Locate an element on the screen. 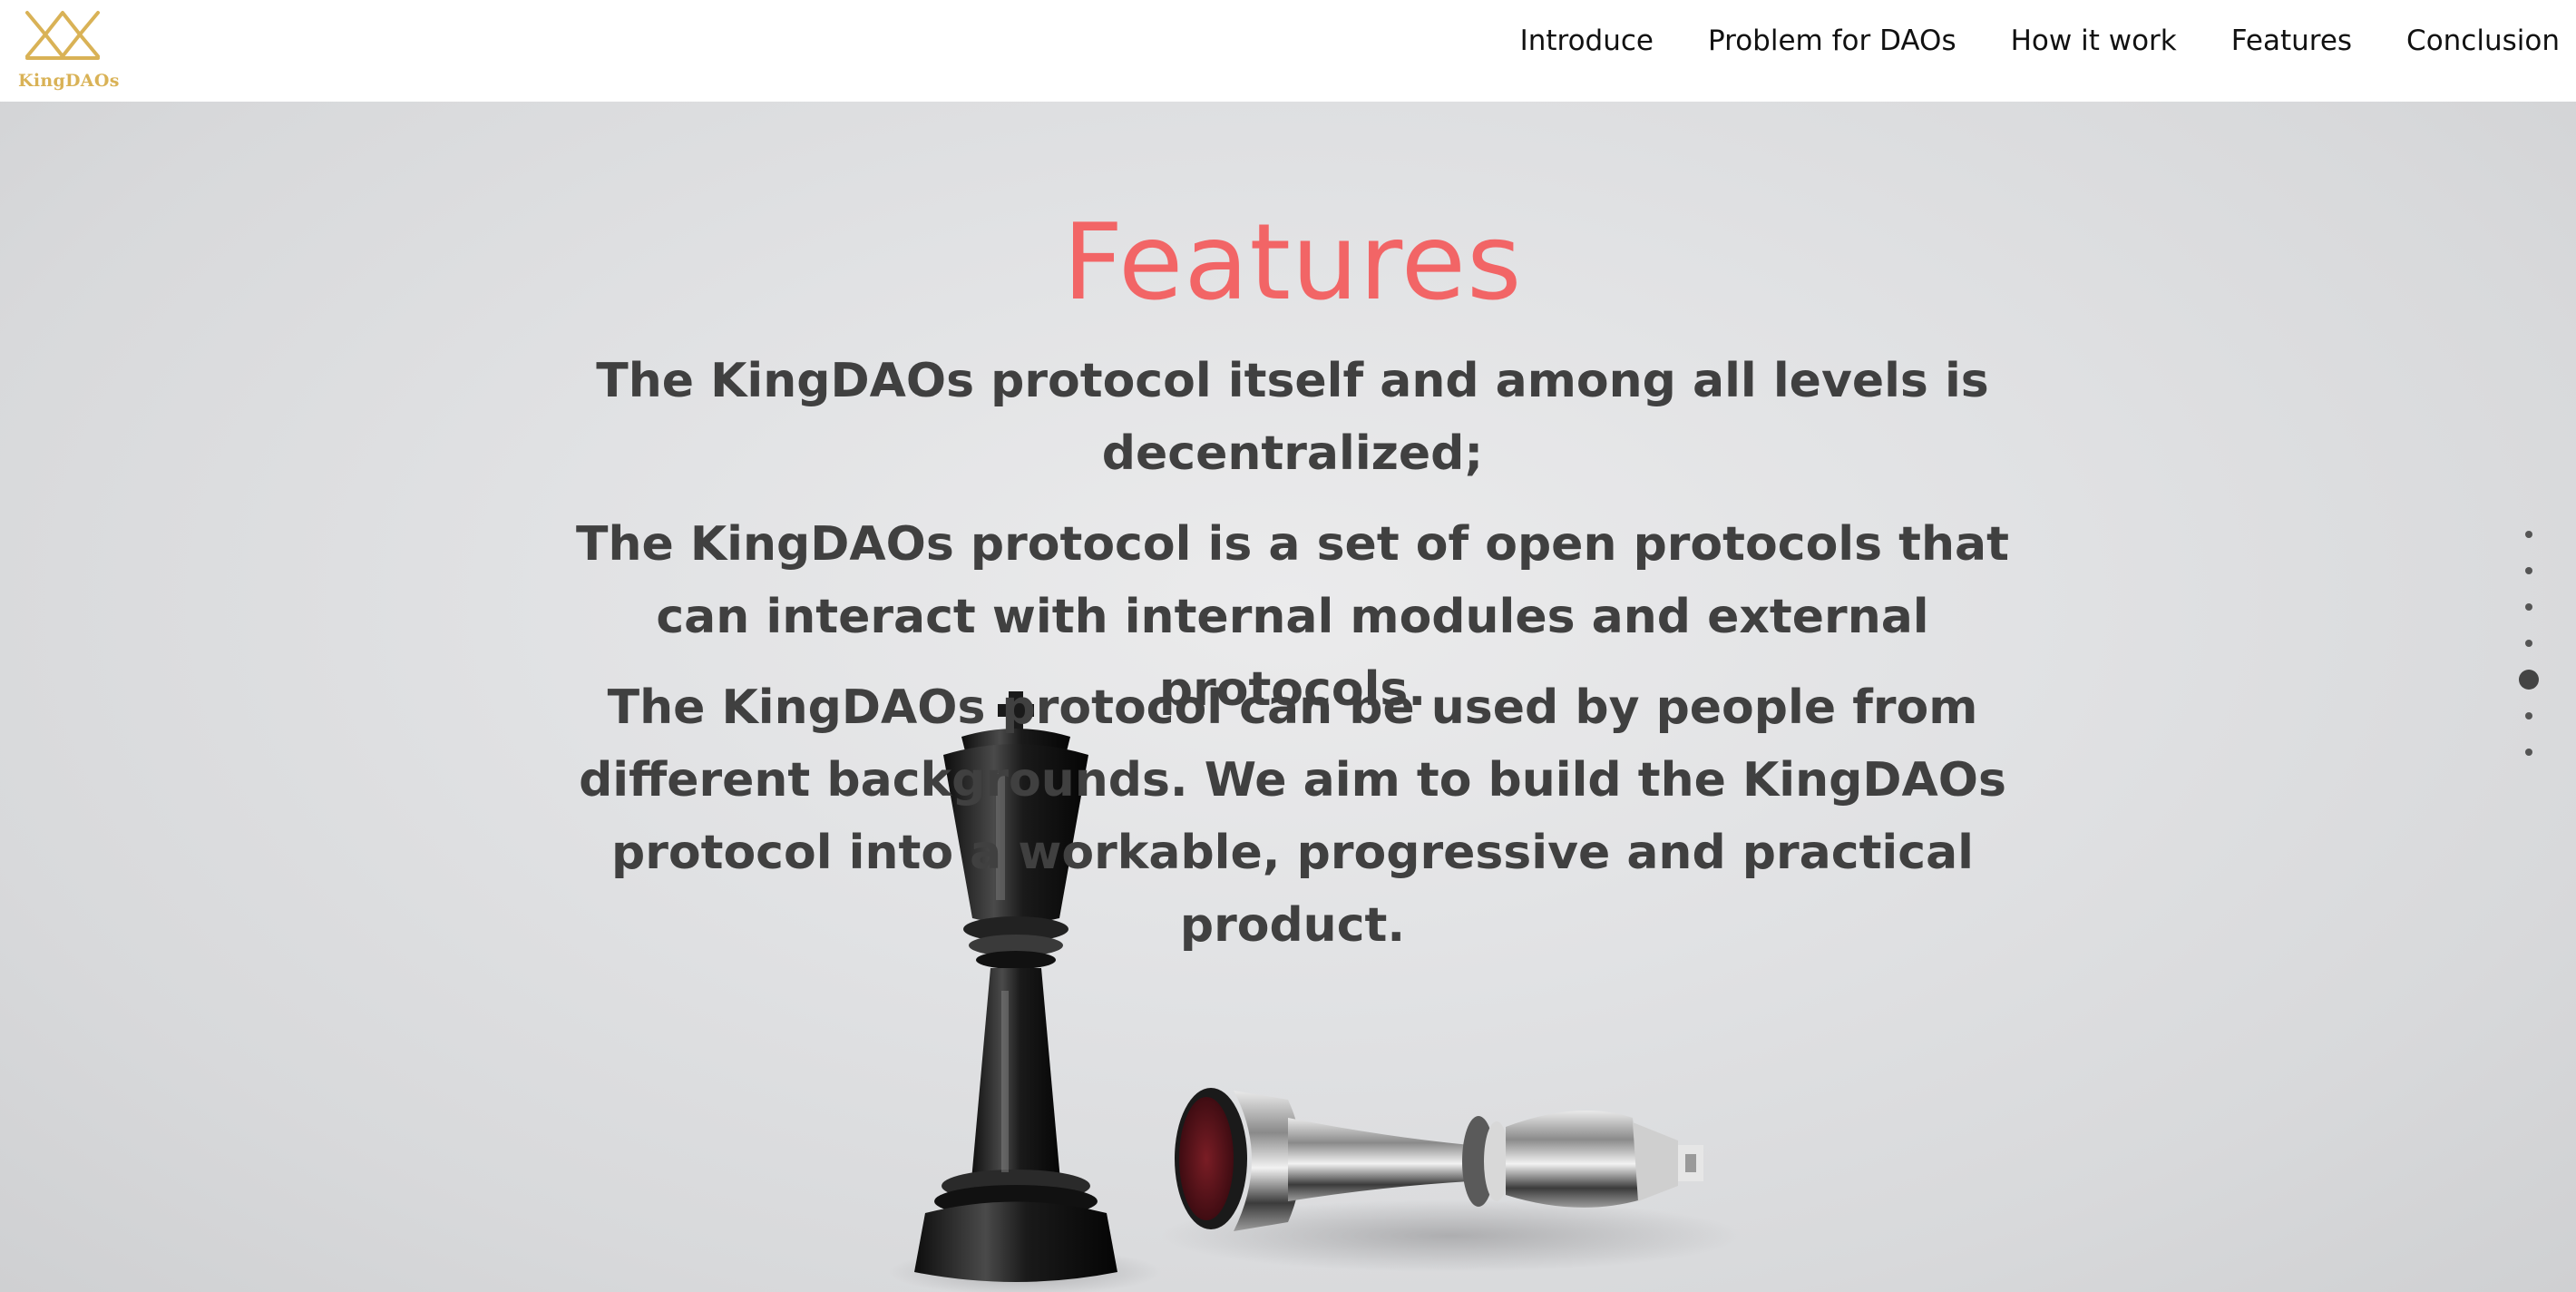 Image resolution: width=2576 pixels, height=1292 pixels. logo-text: KingDAOs is located at coordinates (69, 81).